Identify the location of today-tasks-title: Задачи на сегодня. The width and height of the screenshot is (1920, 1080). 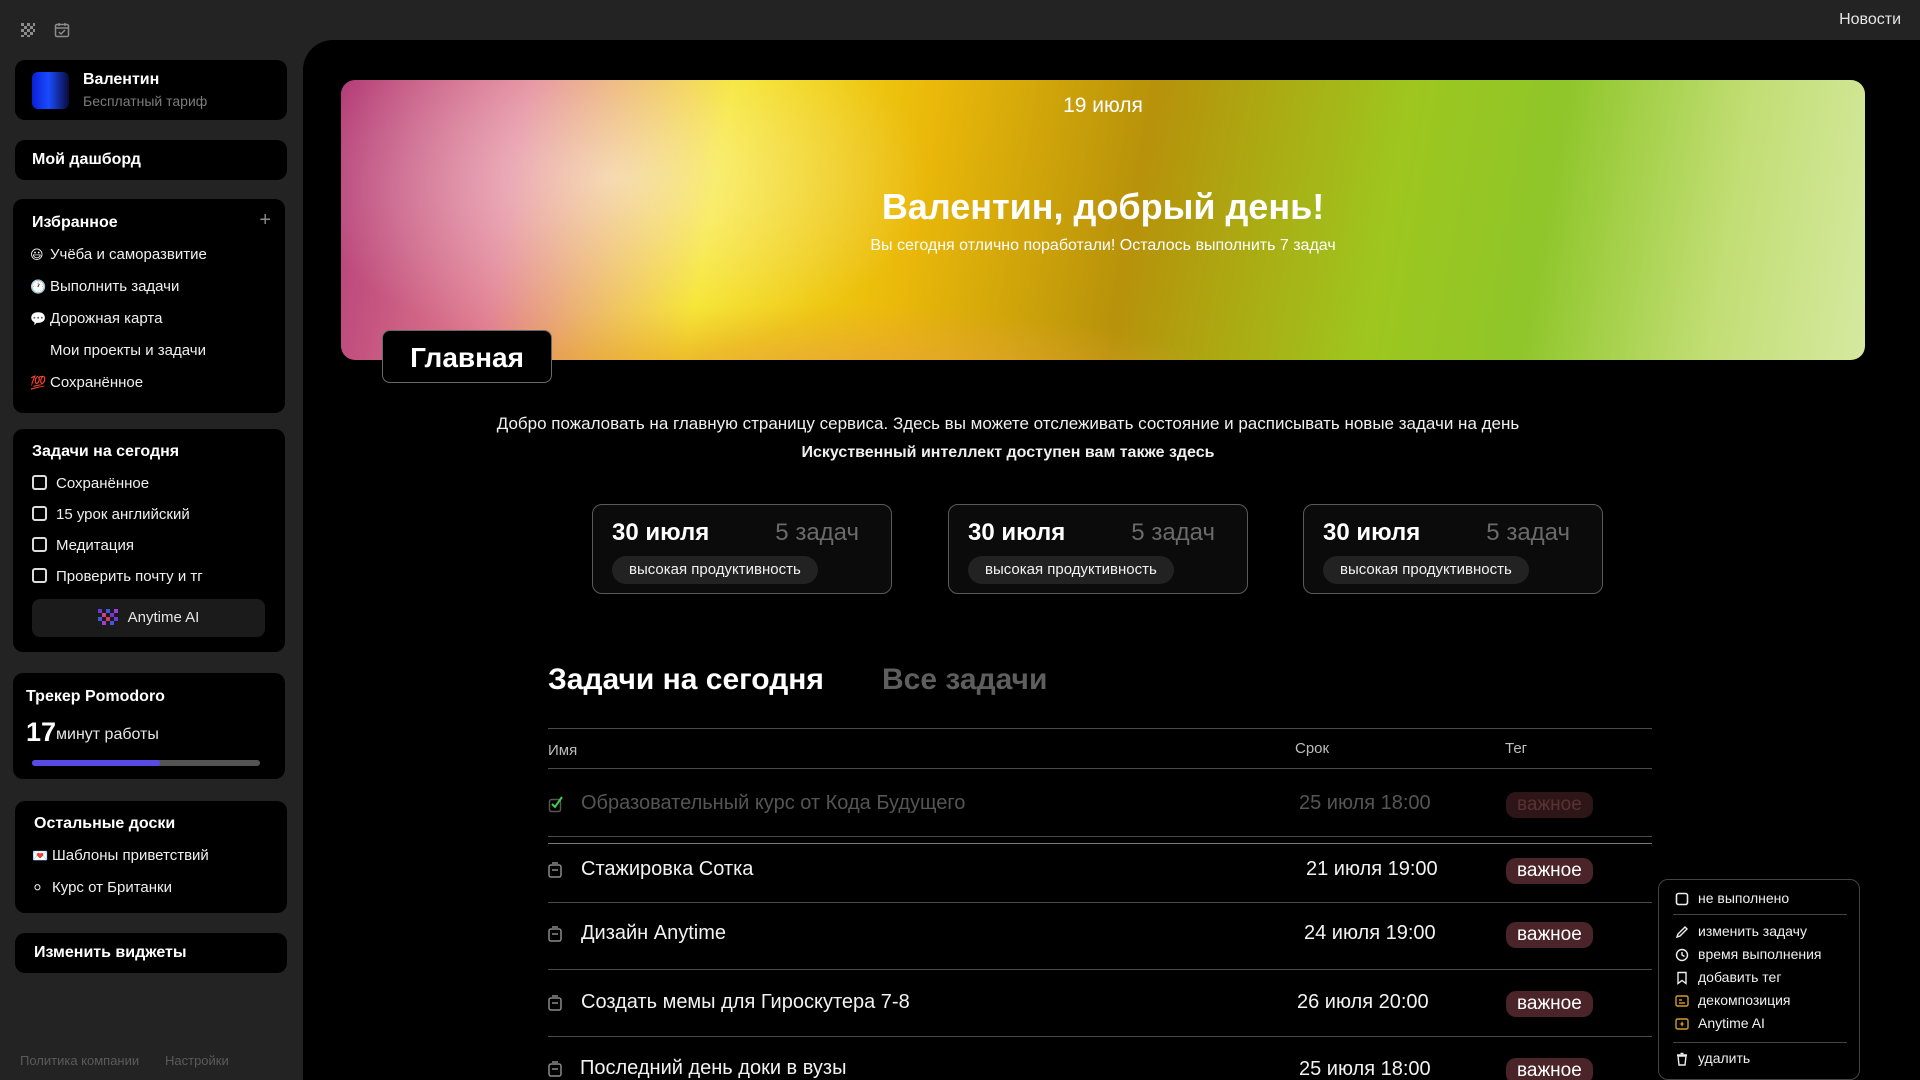
(106, 451).